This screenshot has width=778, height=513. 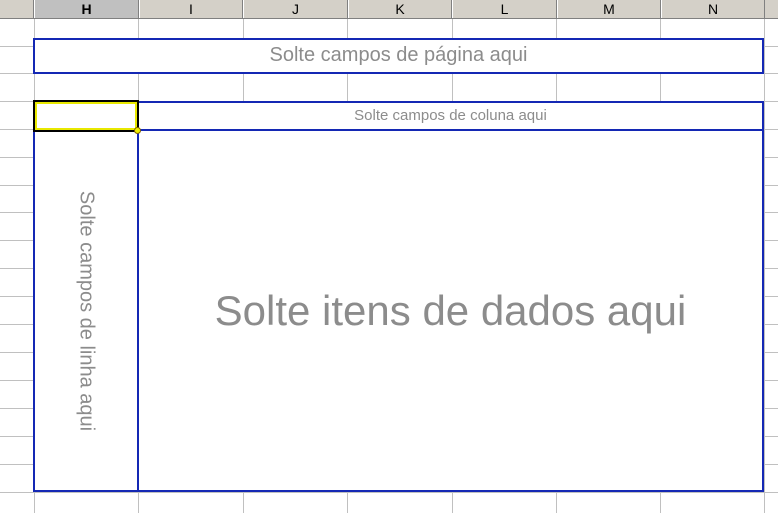 I want to click on fill-handle, so click(x=137, y=130).